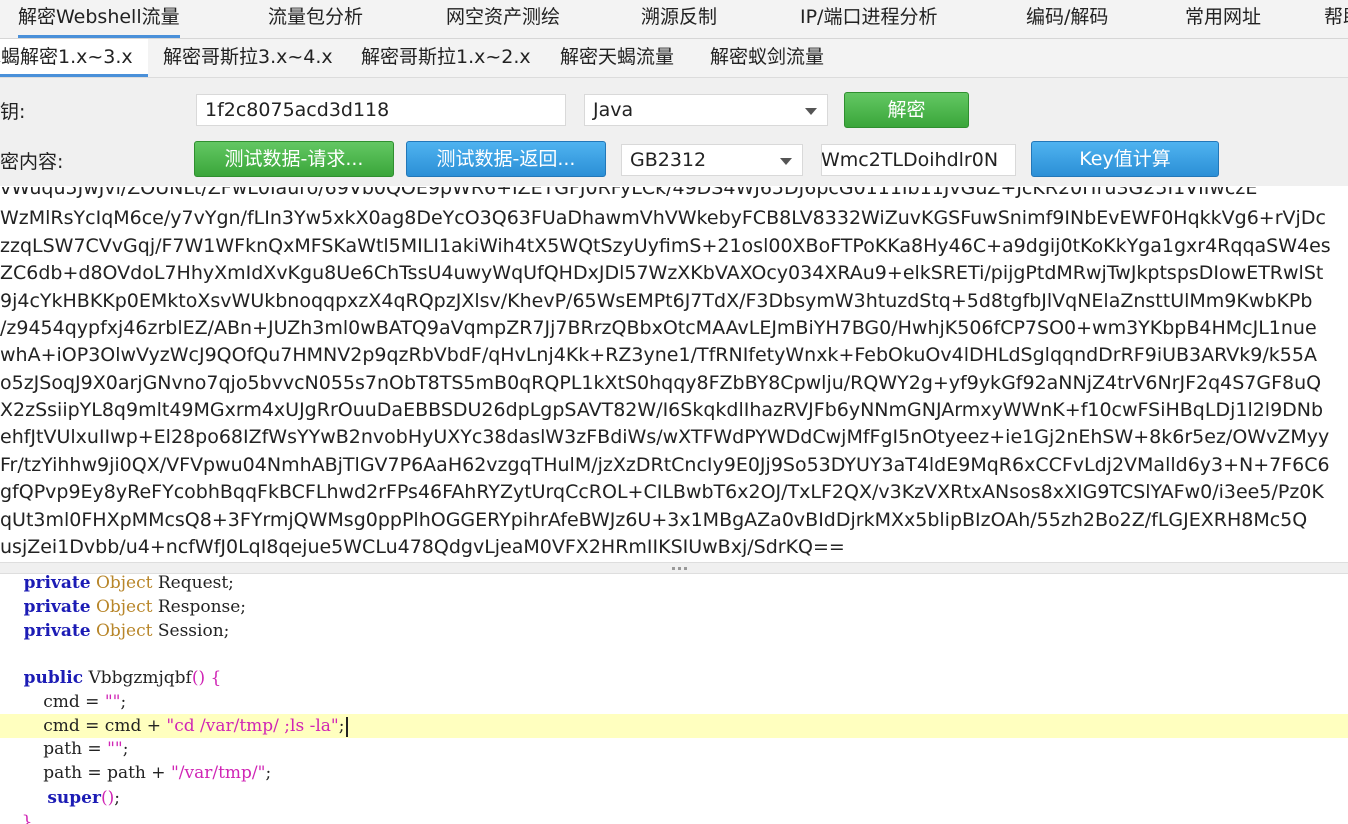 The height and width of the screenshot is (824, 1348). I want to click on grip-icon, so click(680, 568).